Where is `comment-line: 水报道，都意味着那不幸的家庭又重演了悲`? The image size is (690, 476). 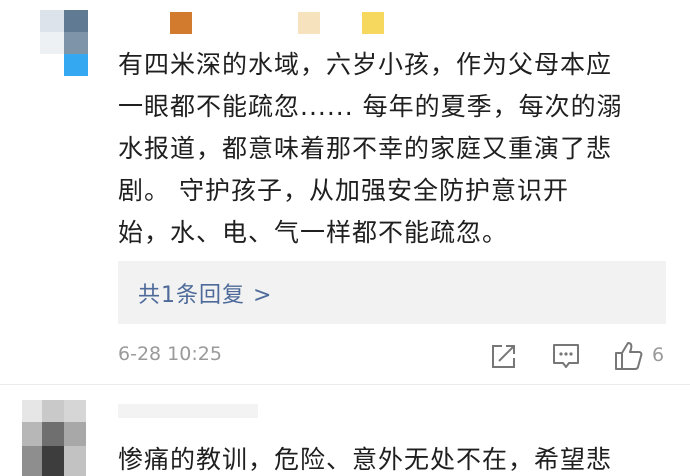
comment-line: 水报道，都意味着那不幸的家庭又重演了悲 is located at coordinates (365, 148).